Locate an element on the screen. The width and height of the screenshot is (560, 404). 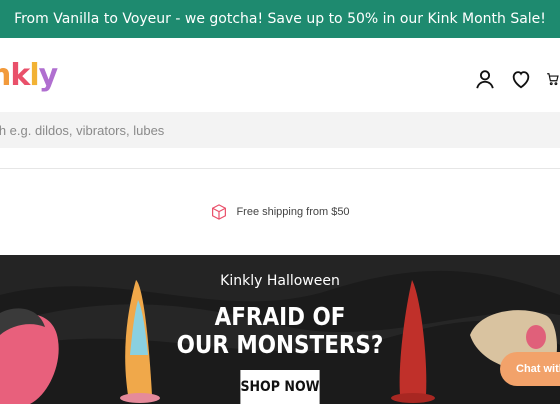
search-bar is located at coordinates (280, 130).